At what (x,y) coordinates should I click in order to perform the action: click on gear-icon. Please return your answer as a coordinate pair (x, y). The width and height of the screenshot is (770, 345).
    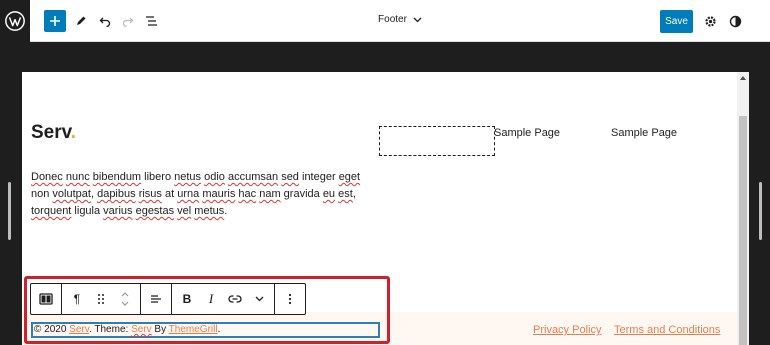
    Looking at the image, I should click on (710, 21).